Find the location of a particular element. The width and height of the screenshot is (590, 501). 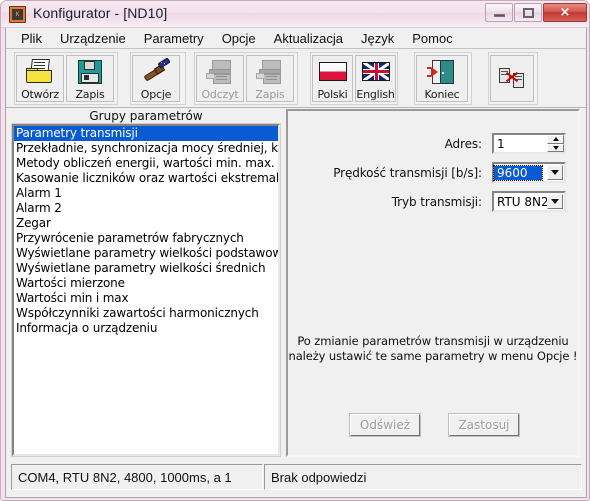

toolbar-button-device-read: Odczyt is located at coordinates (220, 78).